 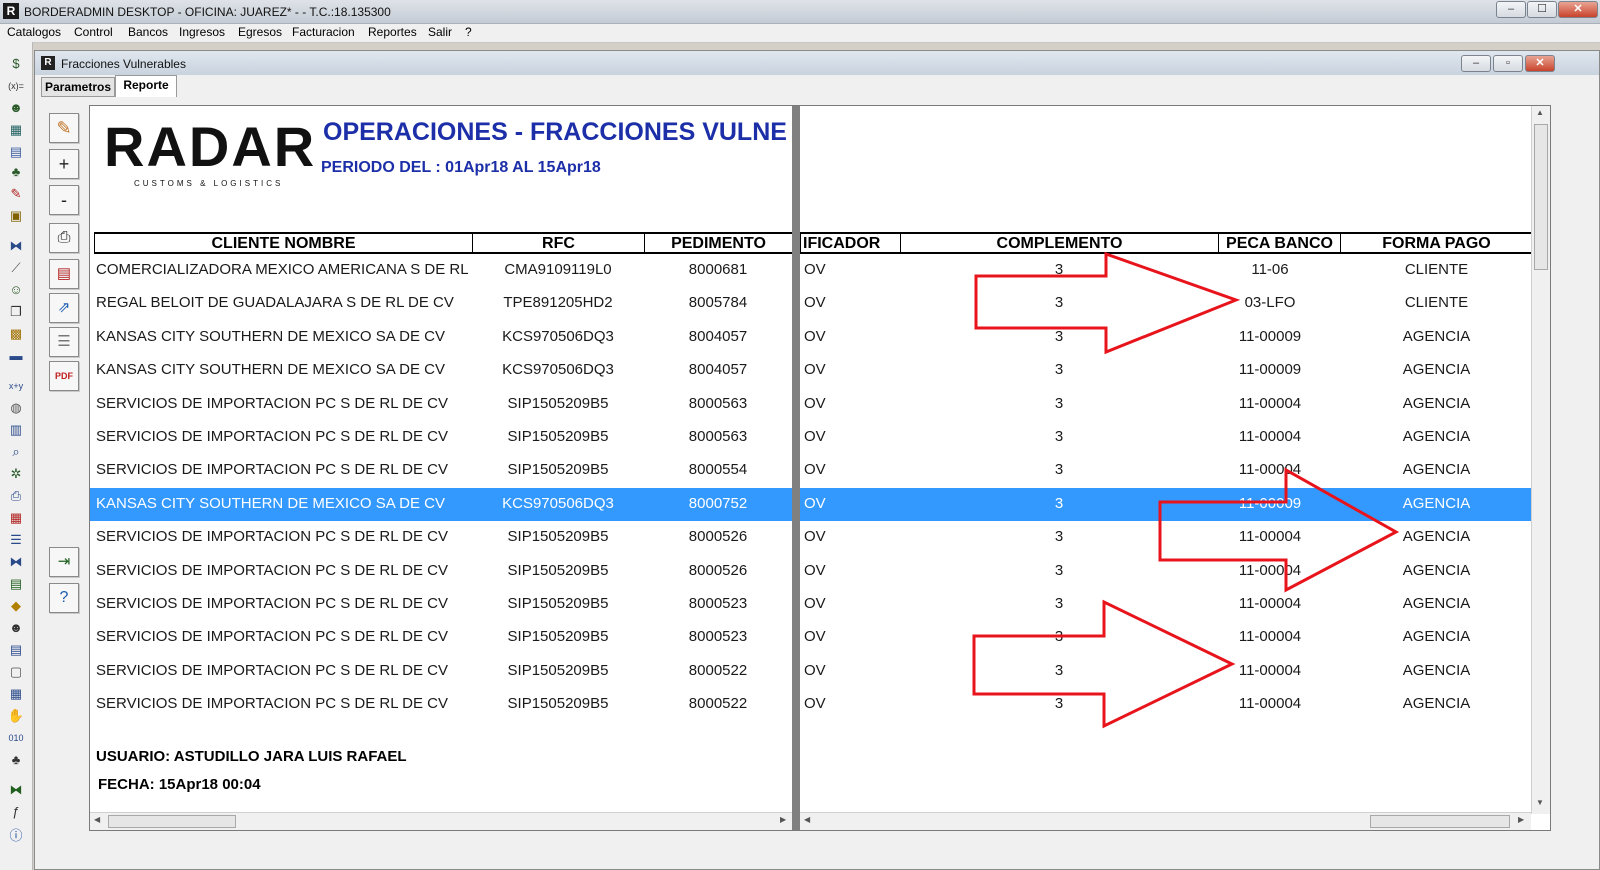 I want to click on vertical-scroll-thumb, so click(x=1541, y=197).